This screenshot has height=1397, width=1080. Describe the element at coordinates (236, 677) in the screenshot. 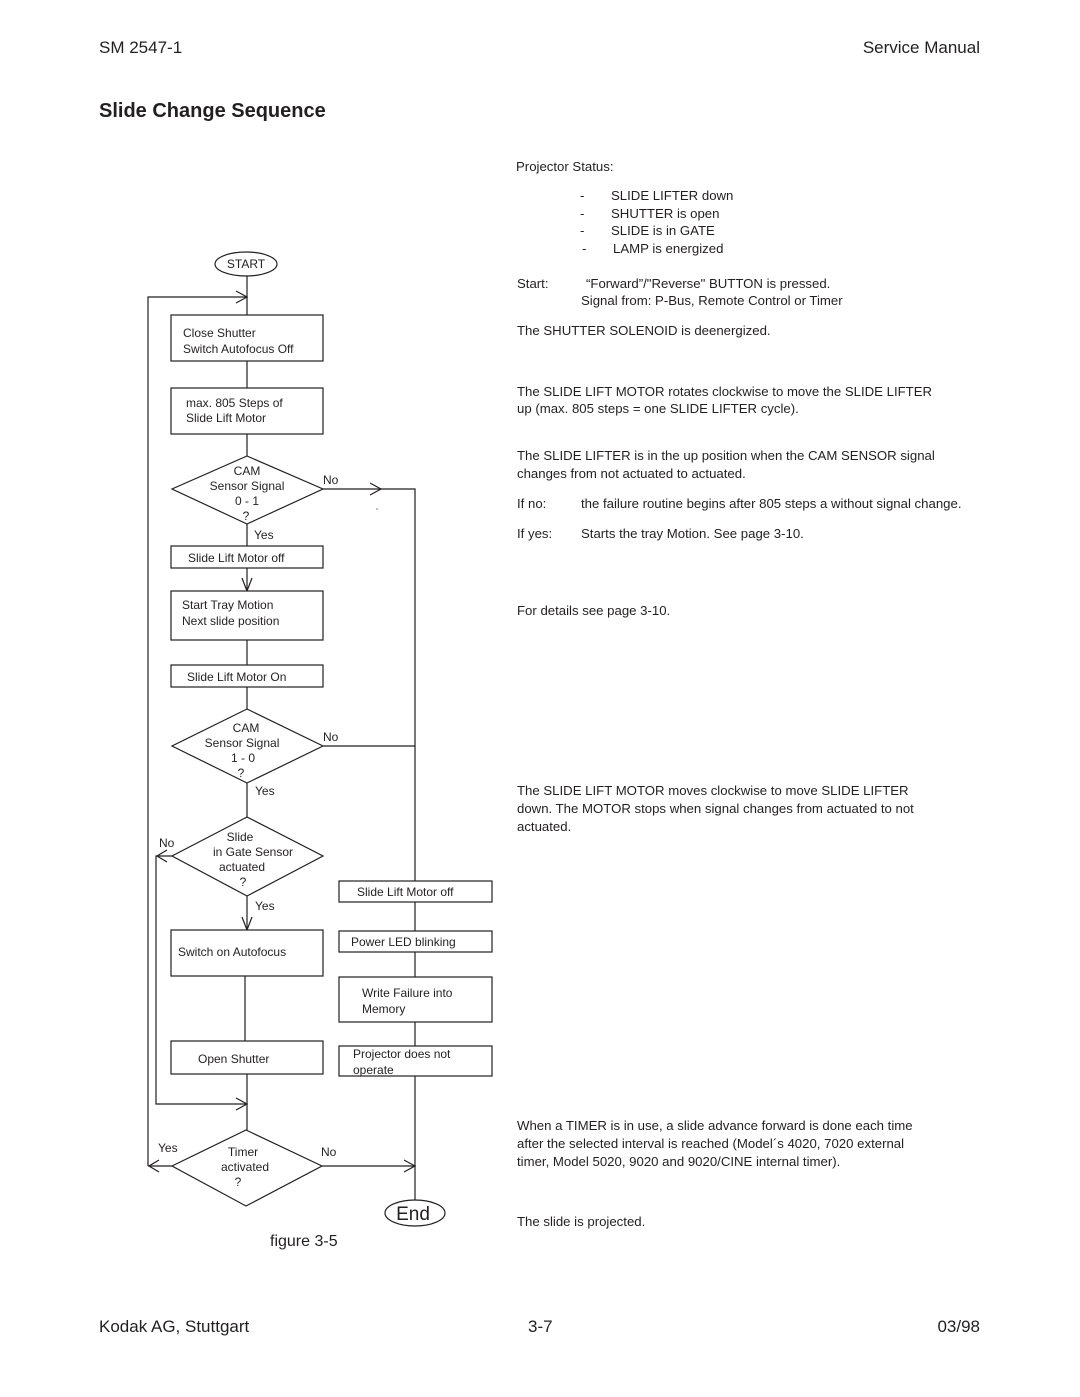

I see `box-text: Slide Lift Motor On` at that location.